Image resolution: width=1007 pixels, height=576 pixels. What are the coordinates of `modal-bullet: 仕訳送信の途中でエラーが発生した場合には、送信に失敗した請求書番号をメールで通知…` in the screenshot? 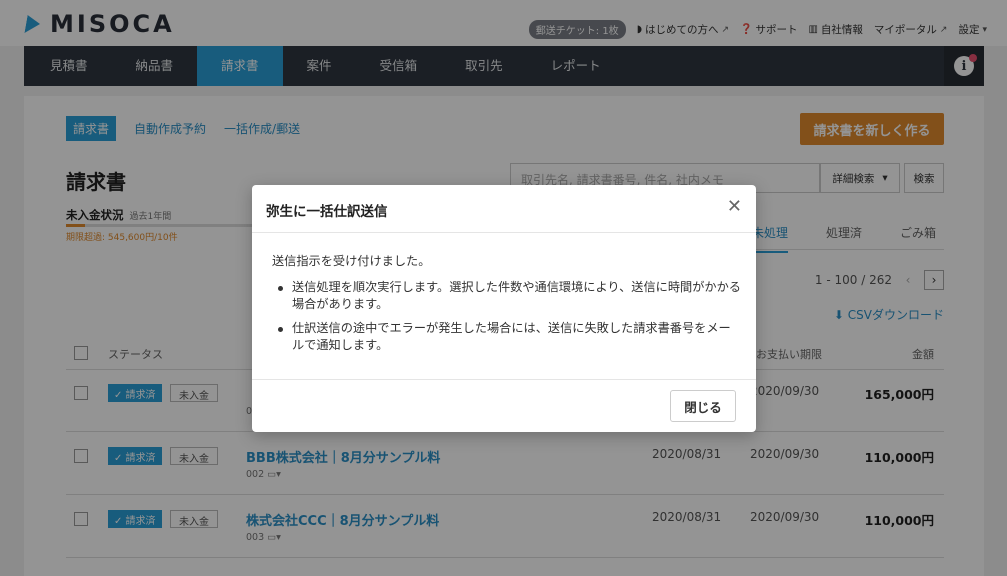 It's located at (507, 337).